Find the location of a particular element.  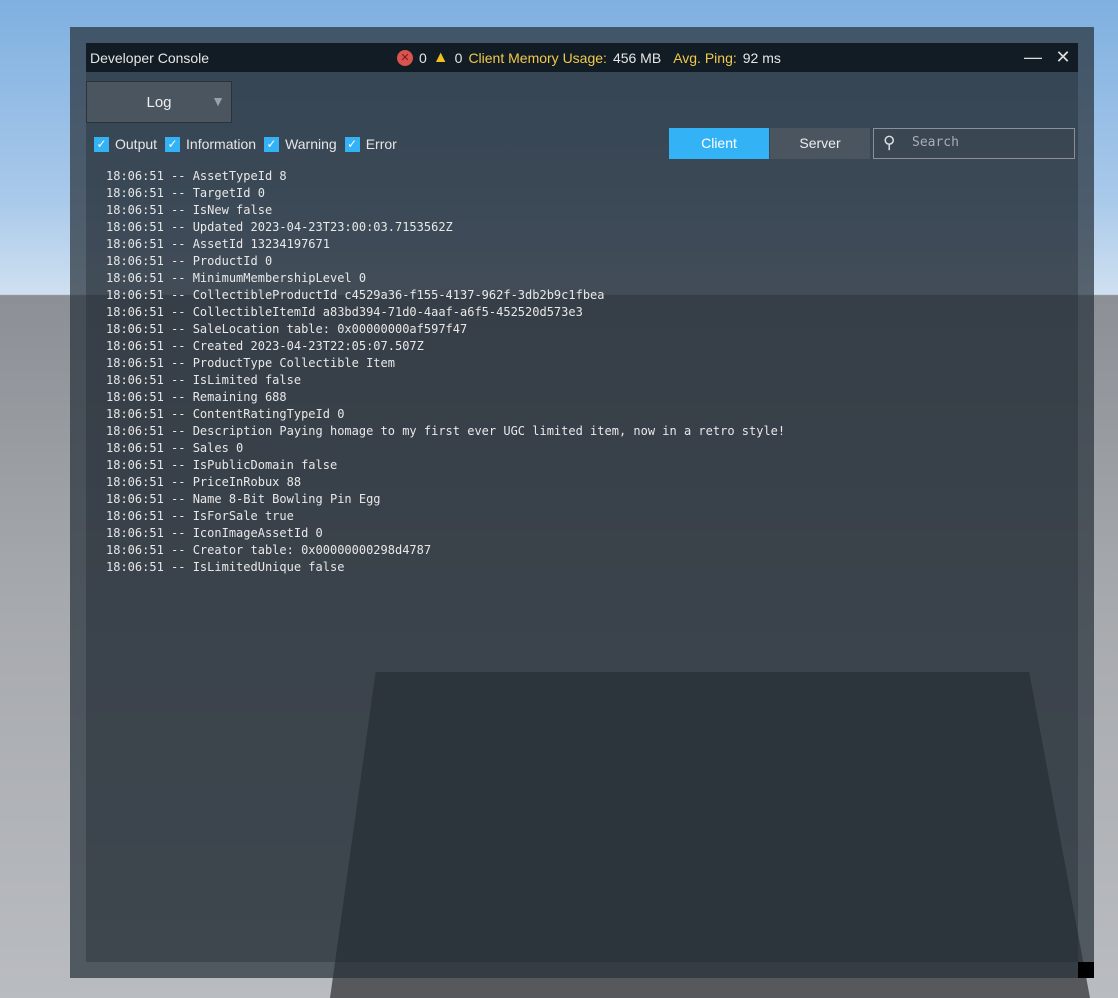

view-dropdown-value: Log is located at coordinates (159, 102).